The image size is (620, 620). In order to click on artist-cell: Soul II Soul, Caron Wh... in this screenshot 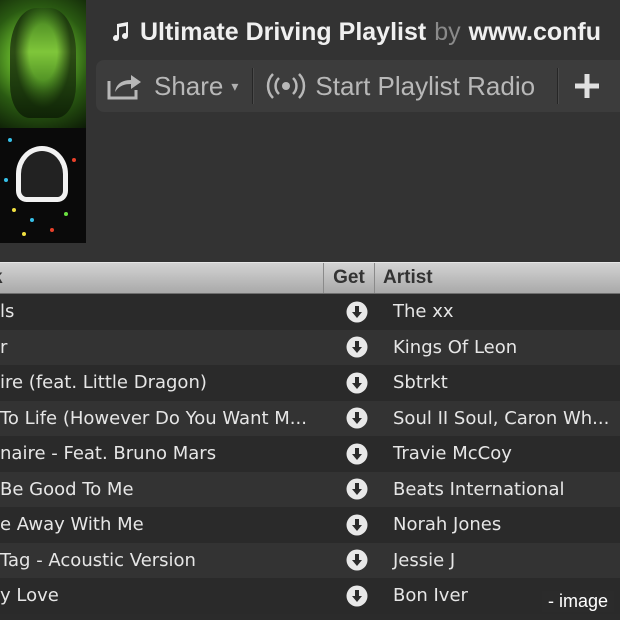, I will do `click(501, 418)`.